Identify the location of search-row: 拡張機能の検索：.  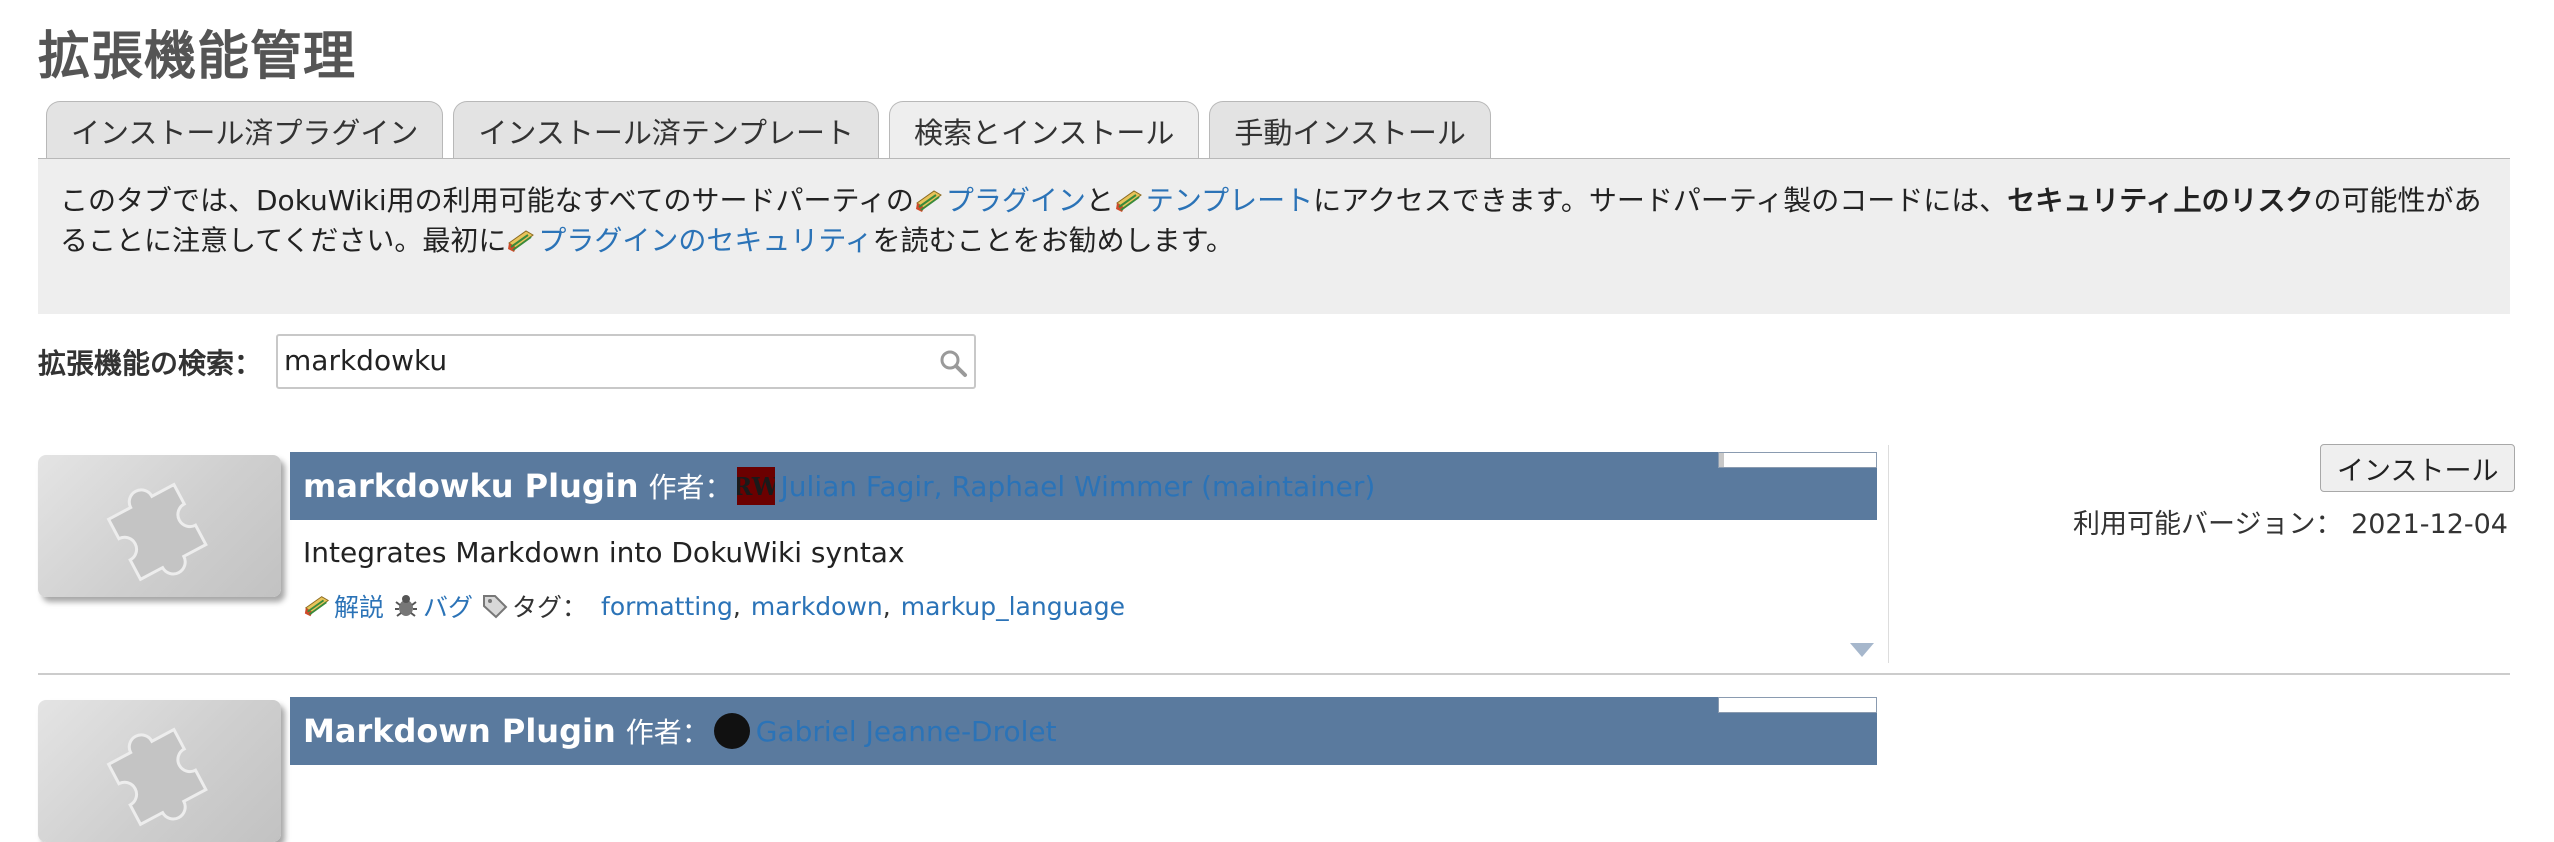
(507, 361).